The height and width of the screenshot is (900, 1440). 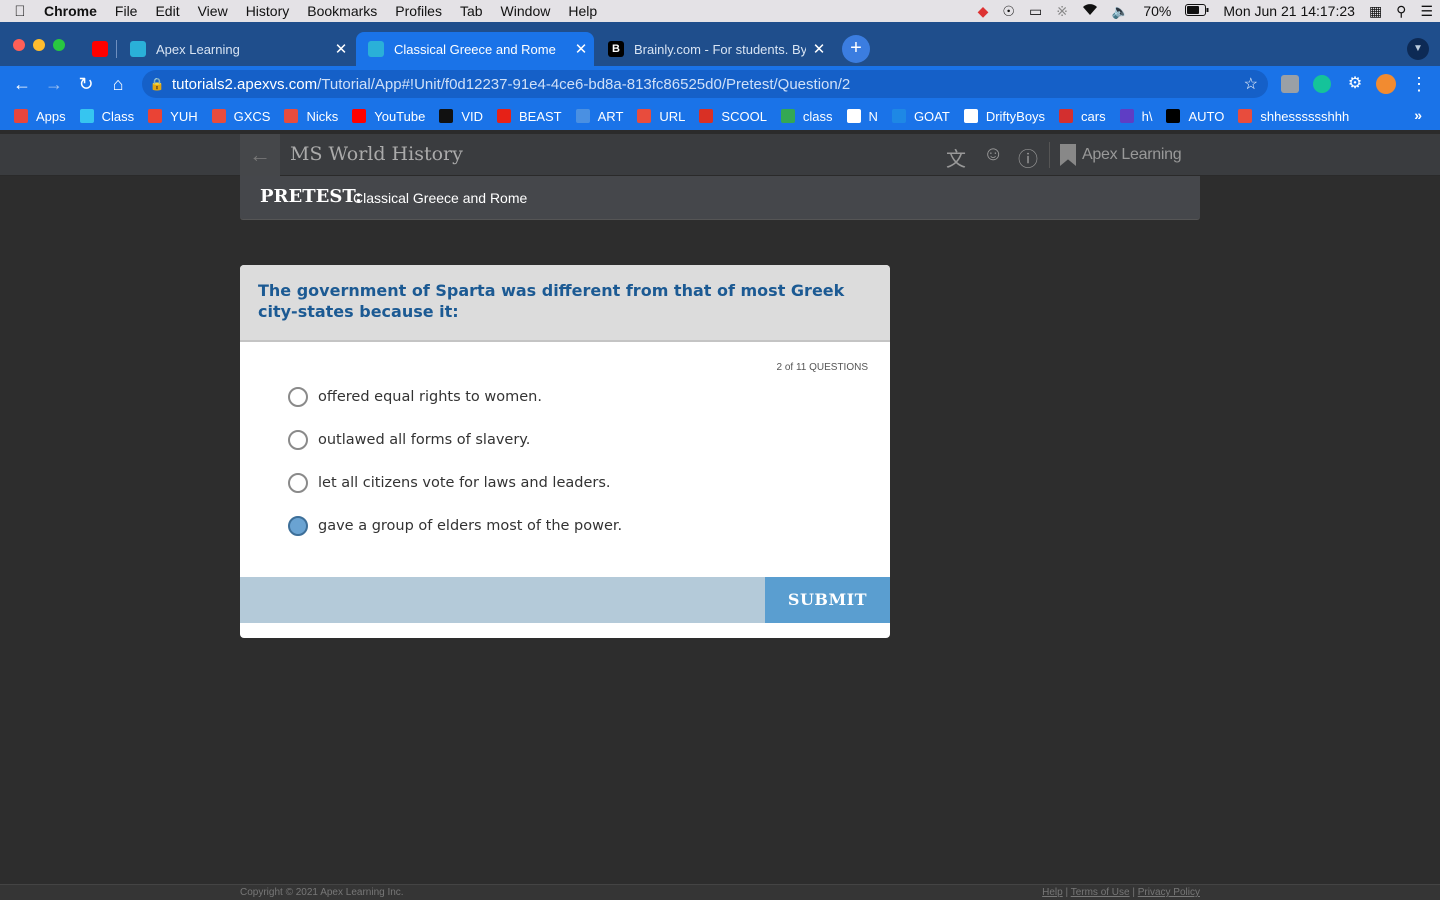 What do you see at coordinates (1289, 11) in the screenshot?
I see `clock: Mon Jun 21 14:17:23` at bounding box center [1289, 11].